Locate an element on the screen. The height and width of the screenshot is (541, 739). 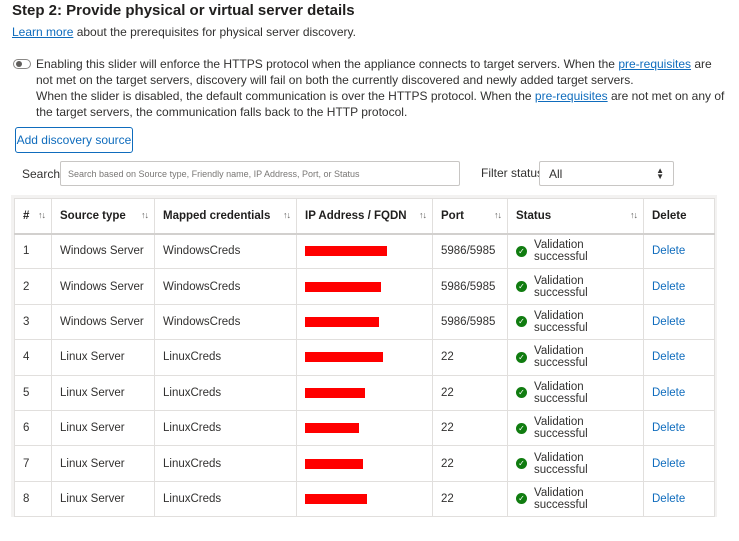
column-header-delete: Delete is located at coordinates (679, 216).